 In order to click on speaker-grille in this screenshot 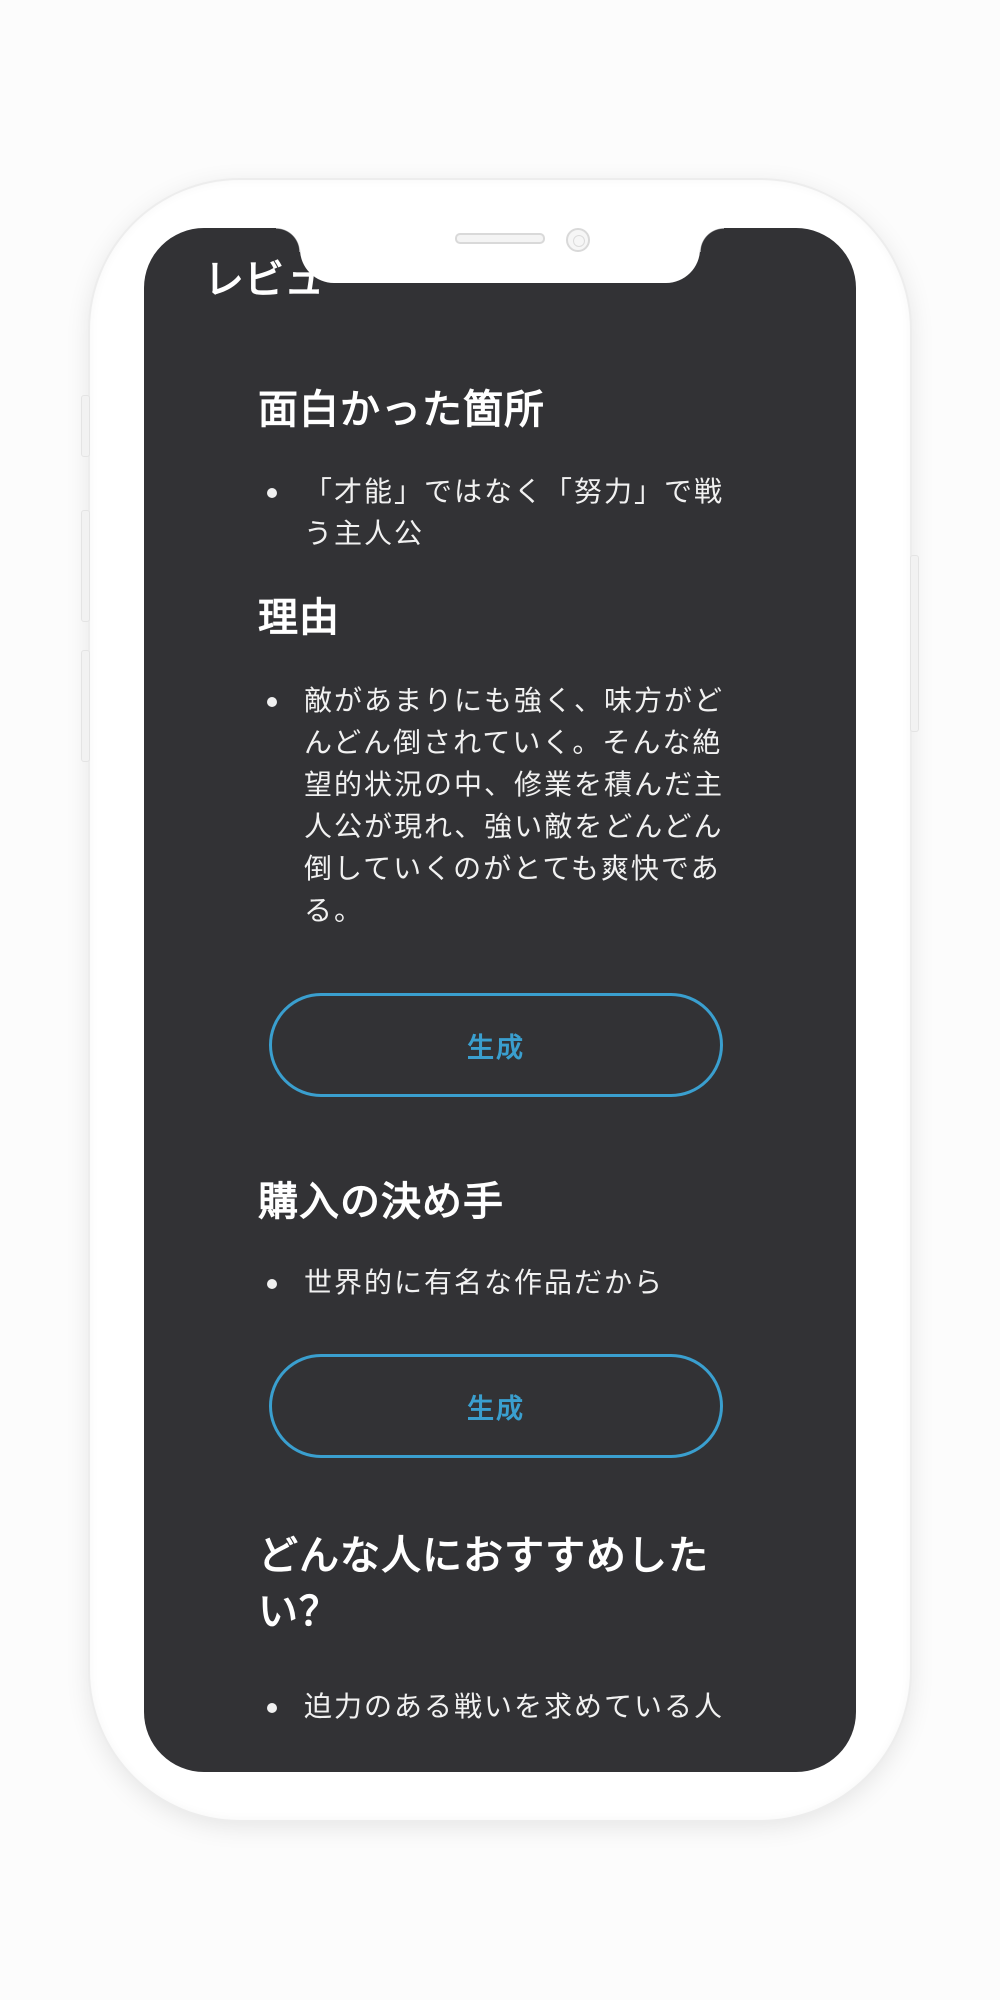, I will do `click(500, 238)`.